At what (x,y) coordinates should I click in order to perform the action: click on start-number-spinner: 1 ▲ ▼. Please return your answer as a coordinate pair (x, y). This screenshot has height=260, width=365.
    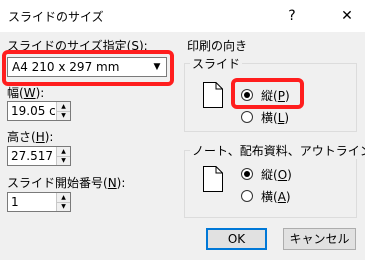
    Looking at the image, I should click on (39, 202).